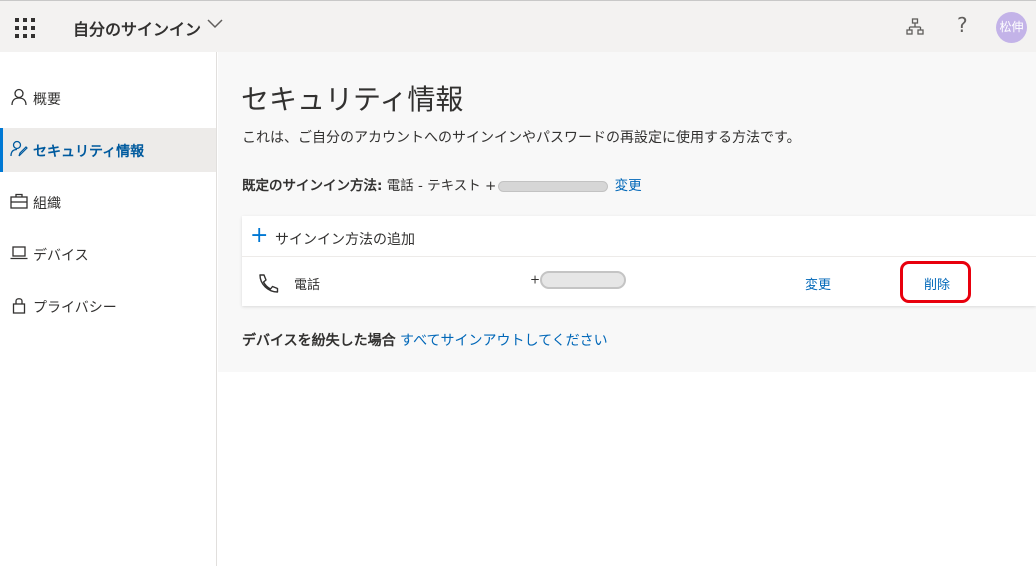  Describe the element at coordinates (962, 25) in the screenshot. I see `help-icon: ?` at that location.